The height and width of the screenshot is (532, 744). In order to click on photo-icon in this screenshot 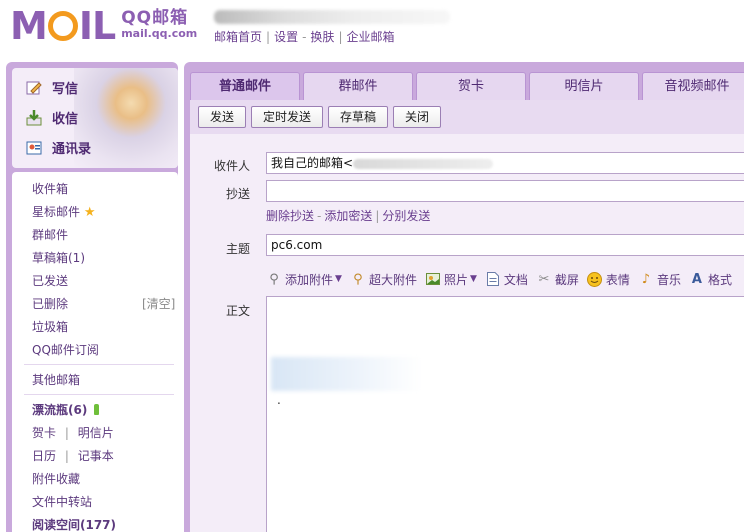, I will do `click(433, 279)`.